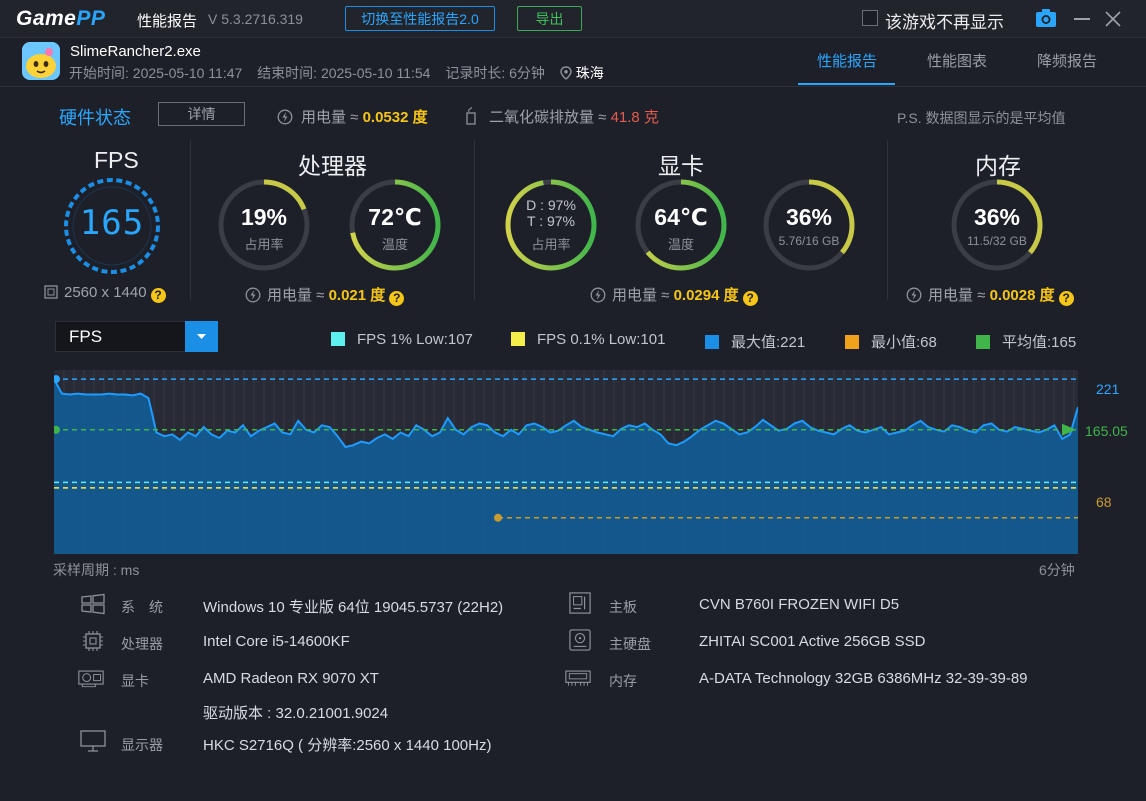 Image resolution: width=1146 pixels, height=801 pixels. Describe the element at coordinates (578, 678) in the screenshot. I see `memory-icon` at that location.